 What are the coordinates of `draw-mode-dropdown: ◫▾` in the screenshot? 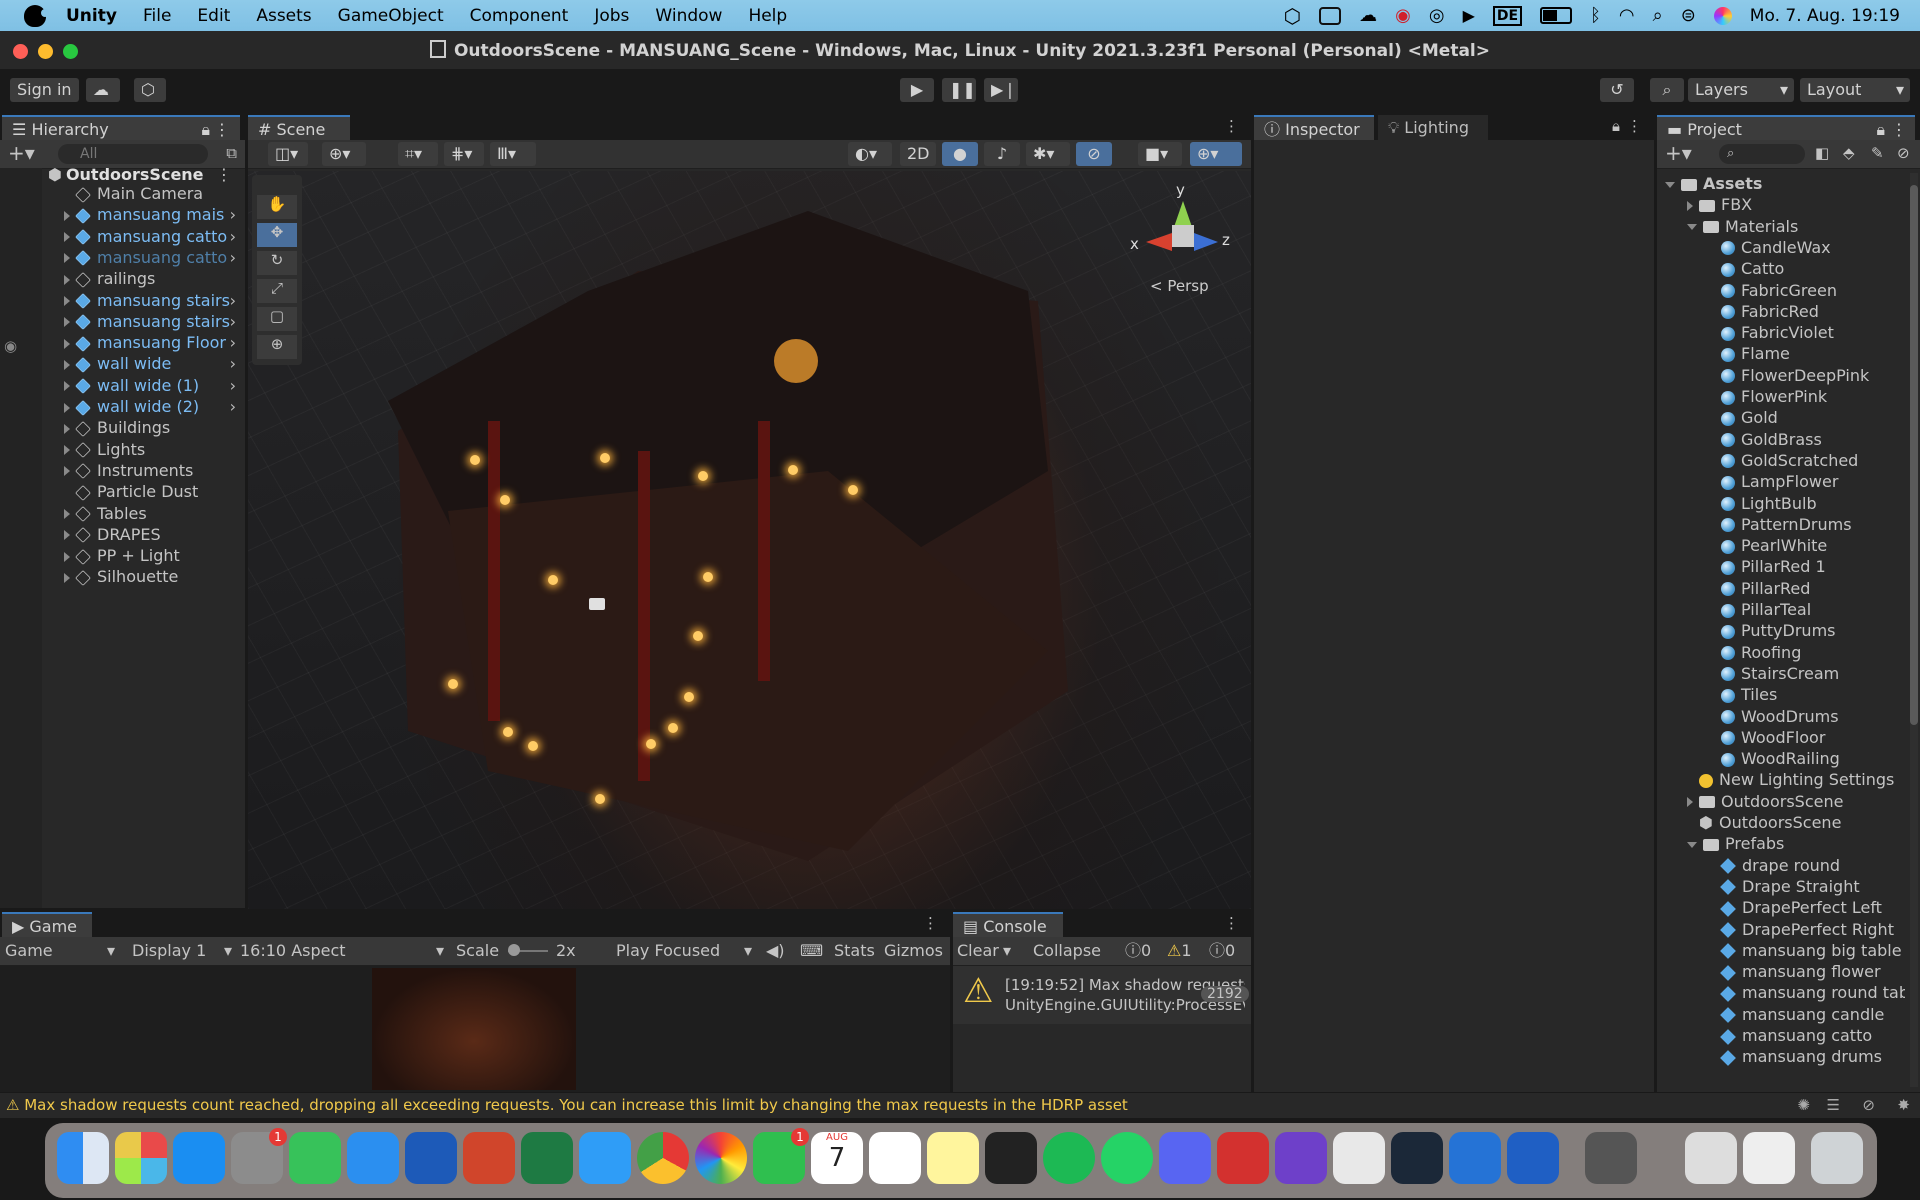 It's located at (288, 154).